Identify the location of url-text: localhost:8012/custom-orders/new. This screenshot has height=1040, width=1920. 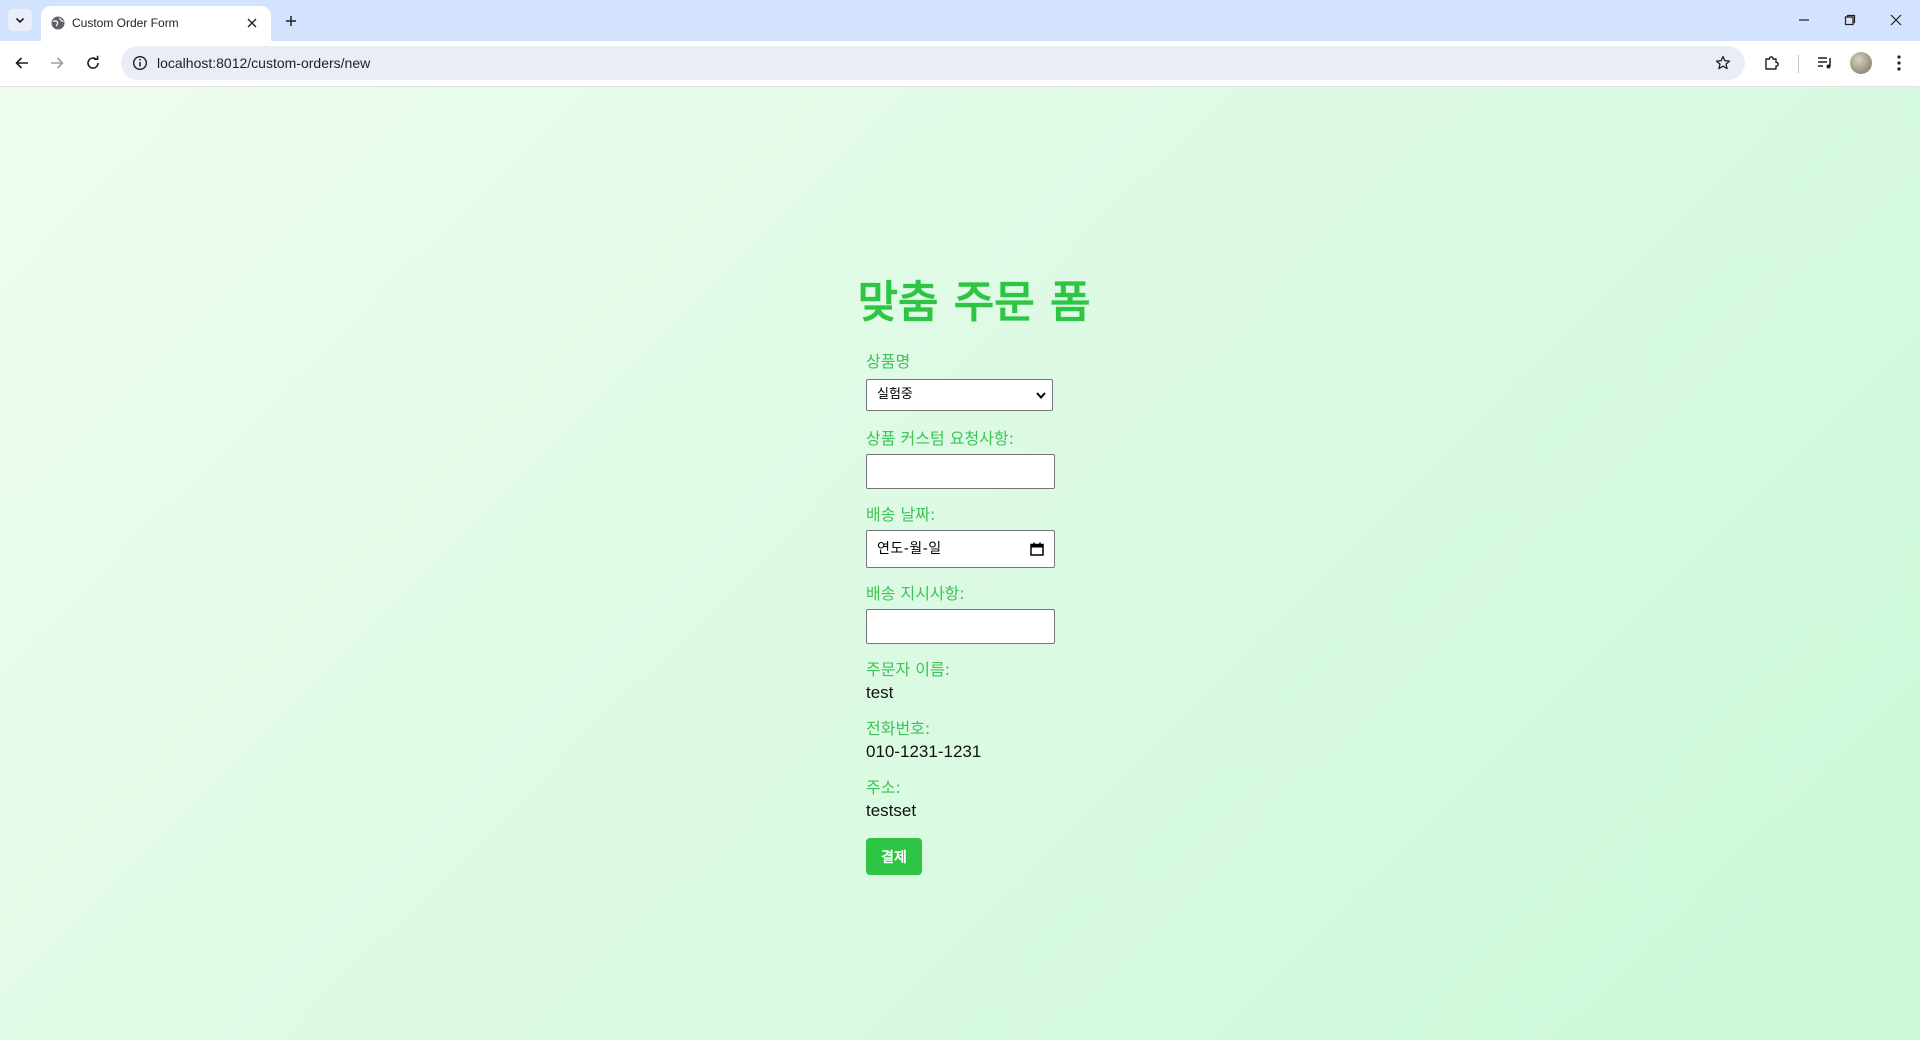
(264, 63).